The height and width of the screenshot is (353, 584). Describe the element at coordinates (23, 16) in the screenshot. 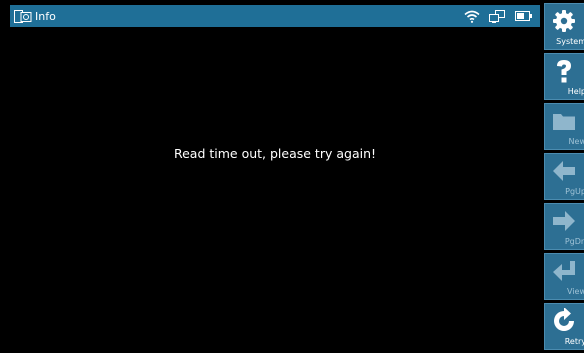

I see `info-window-icon` at that location.